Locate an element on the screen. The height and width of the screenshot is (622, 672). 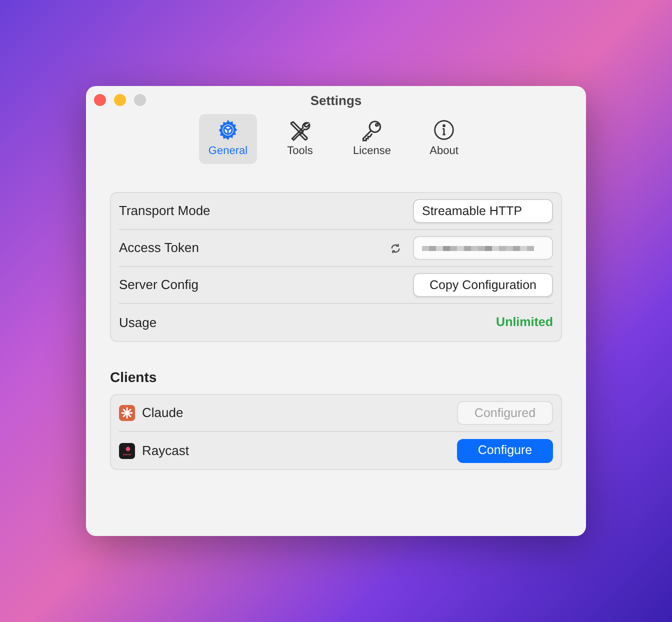
window-title: Settings is located at coordinates (336, 101).